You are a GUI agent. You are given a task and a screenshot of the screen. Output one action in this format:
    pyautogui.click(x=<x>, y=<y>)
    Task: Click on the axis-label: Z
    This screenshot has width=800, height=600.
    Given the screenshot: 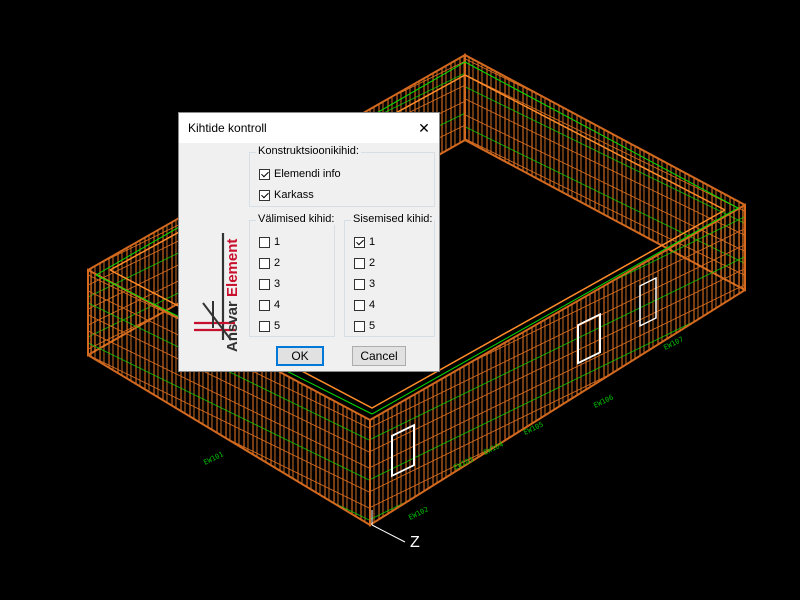 What is the action you would take?
    pyautogui.click(x=415, y=542)
    